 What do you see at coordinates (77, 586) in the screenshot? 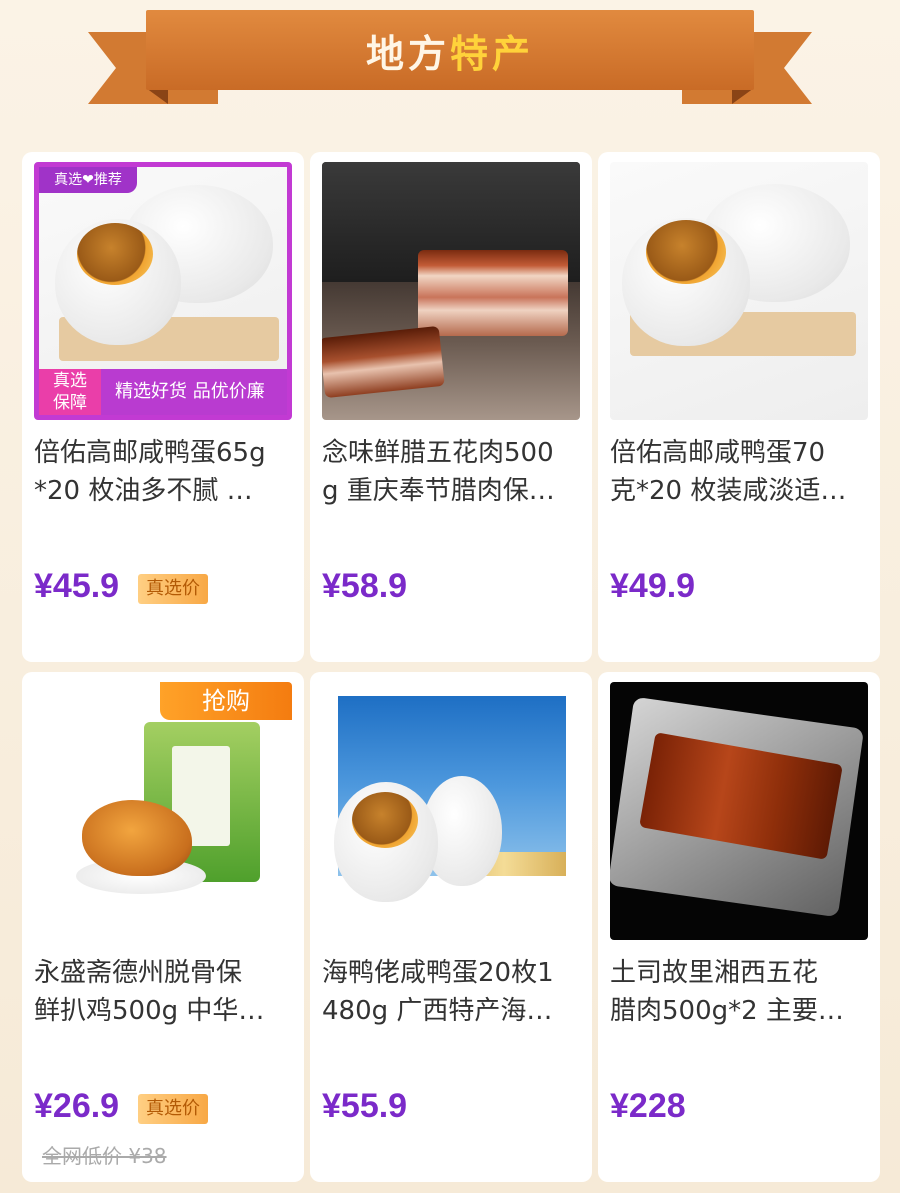
I see `product-price: ¥45.9` at bounding box center [77, 586].